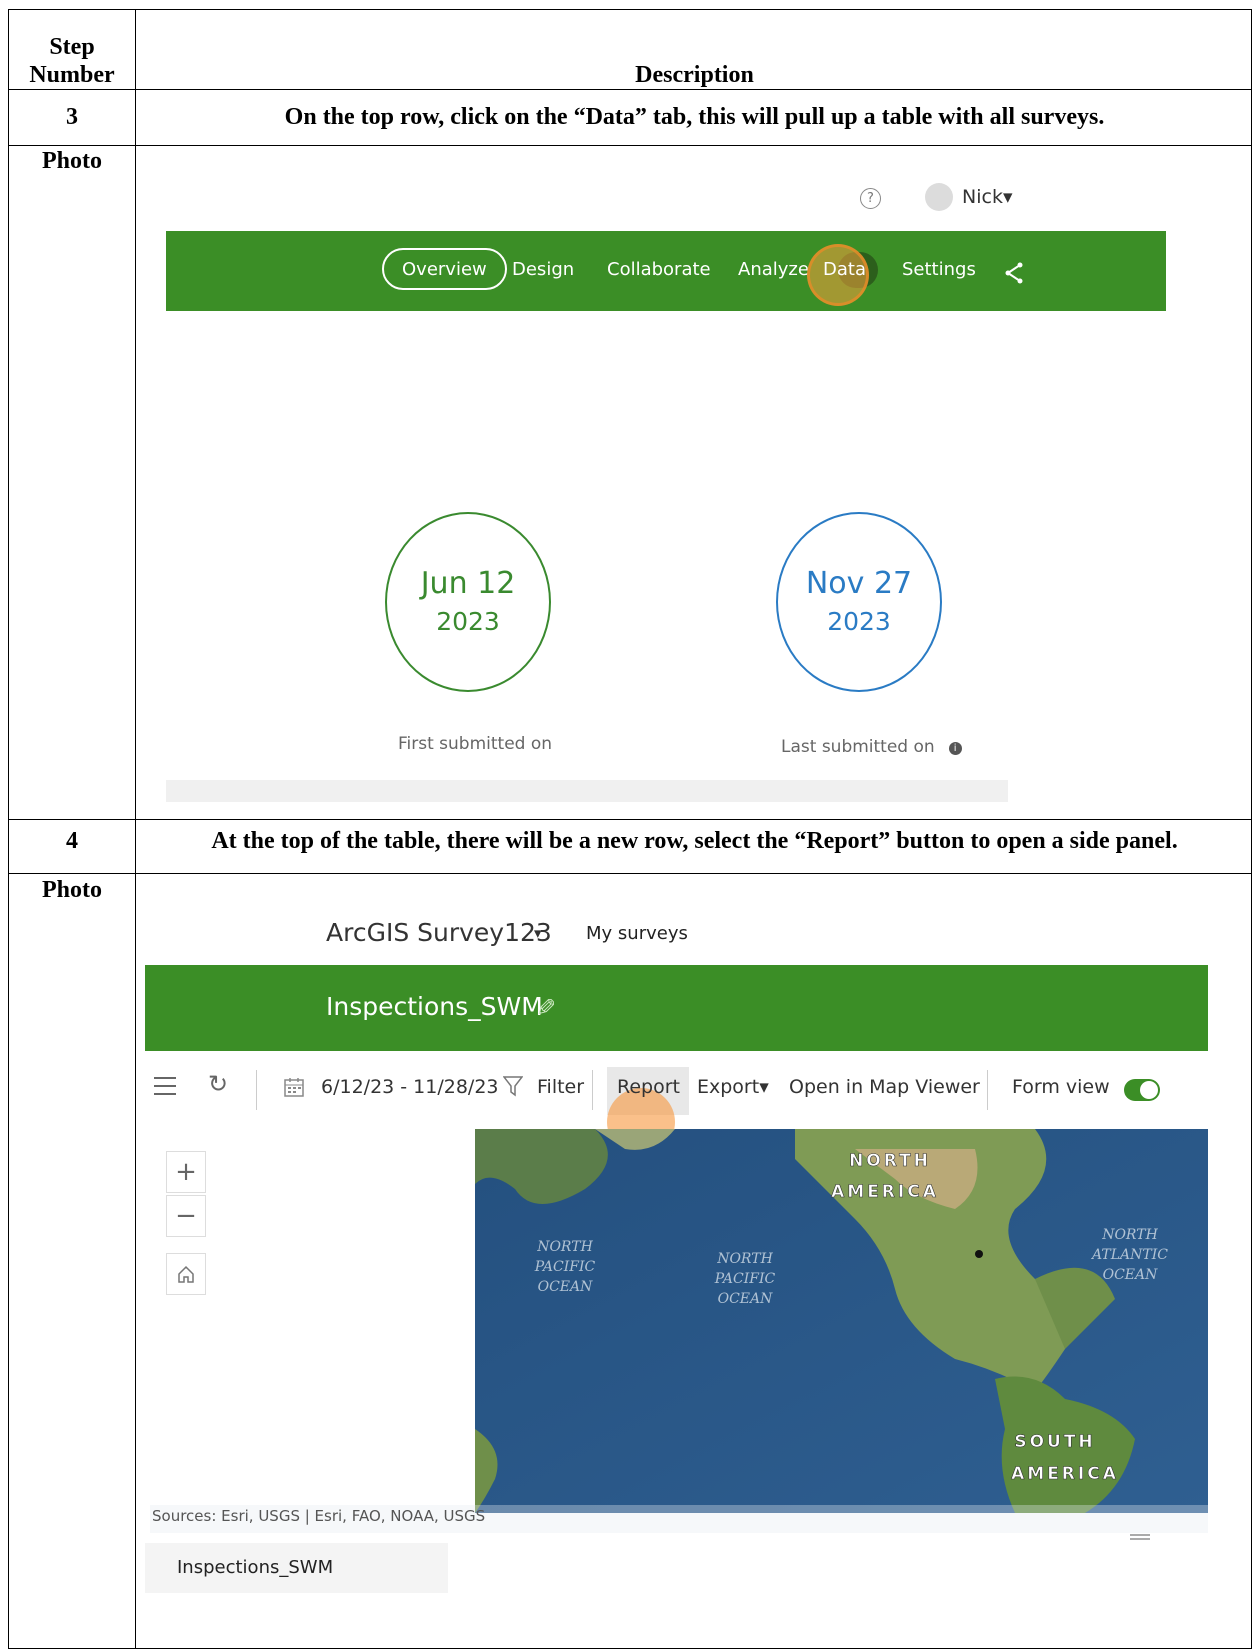 The image size is (1252, 1649). Describe the element at coordinates (72, 75) in the screenshot. I see `header-step-line2: Number` at that location.